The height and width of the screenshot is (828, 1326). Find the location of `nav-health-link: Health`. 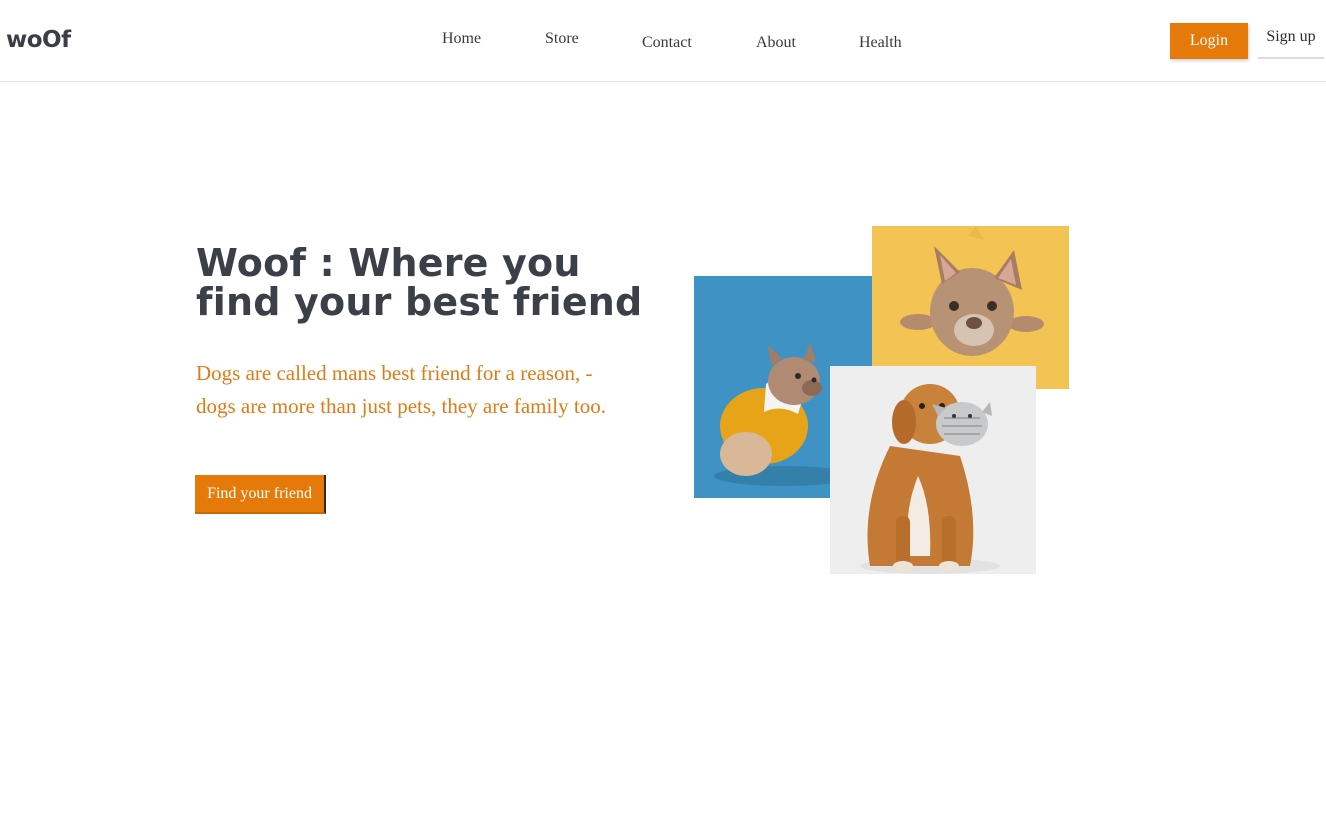

nav-health-link: Health is located at coordinates (880, 43).